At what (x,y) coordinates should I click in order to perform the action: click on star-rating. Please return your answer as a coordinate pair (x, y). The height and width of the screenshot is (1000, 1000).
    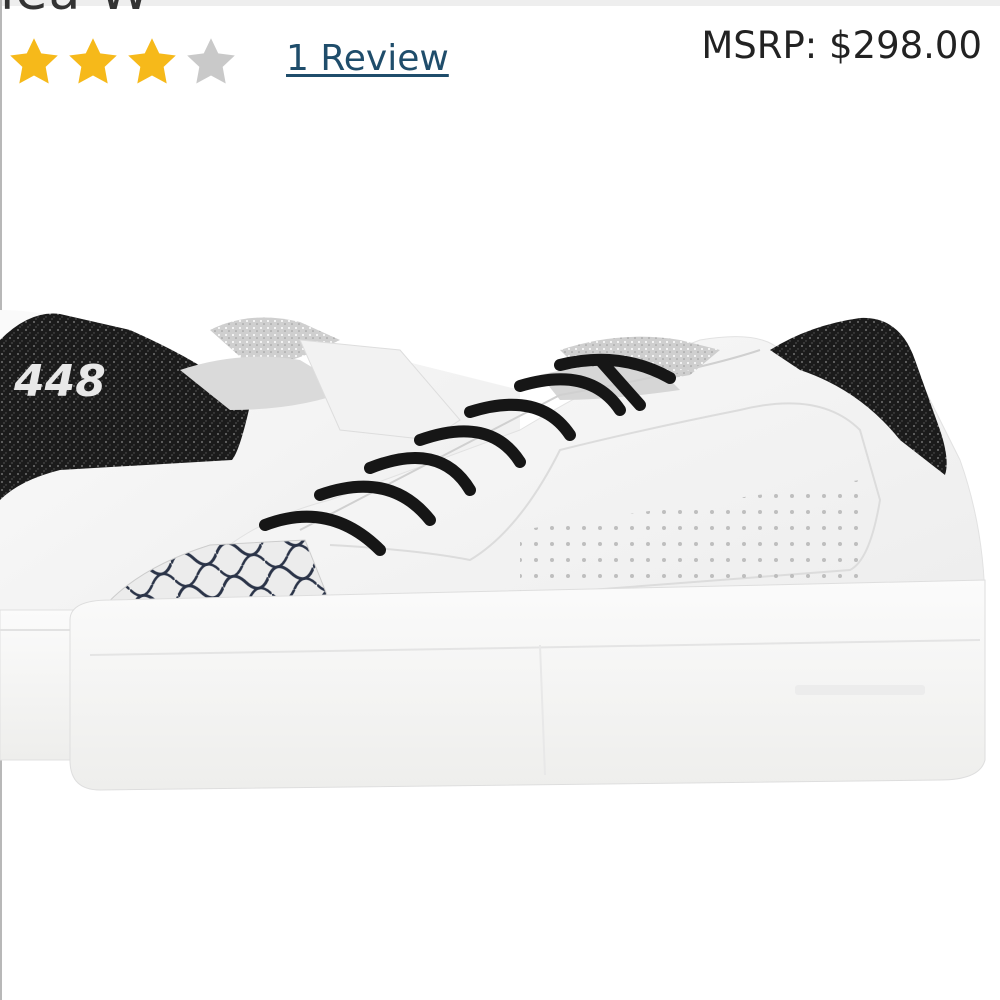
    Looking at the image, I should click on (122, 62).